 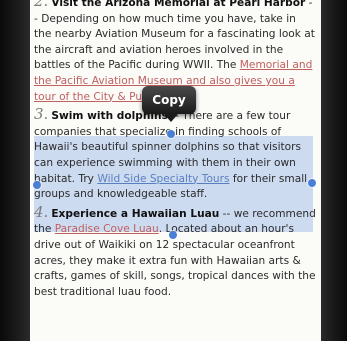 What do you see at coordinates (334, 170) in the screenshot?
I see `device-bezel-right` at bounding box center [334, 170].